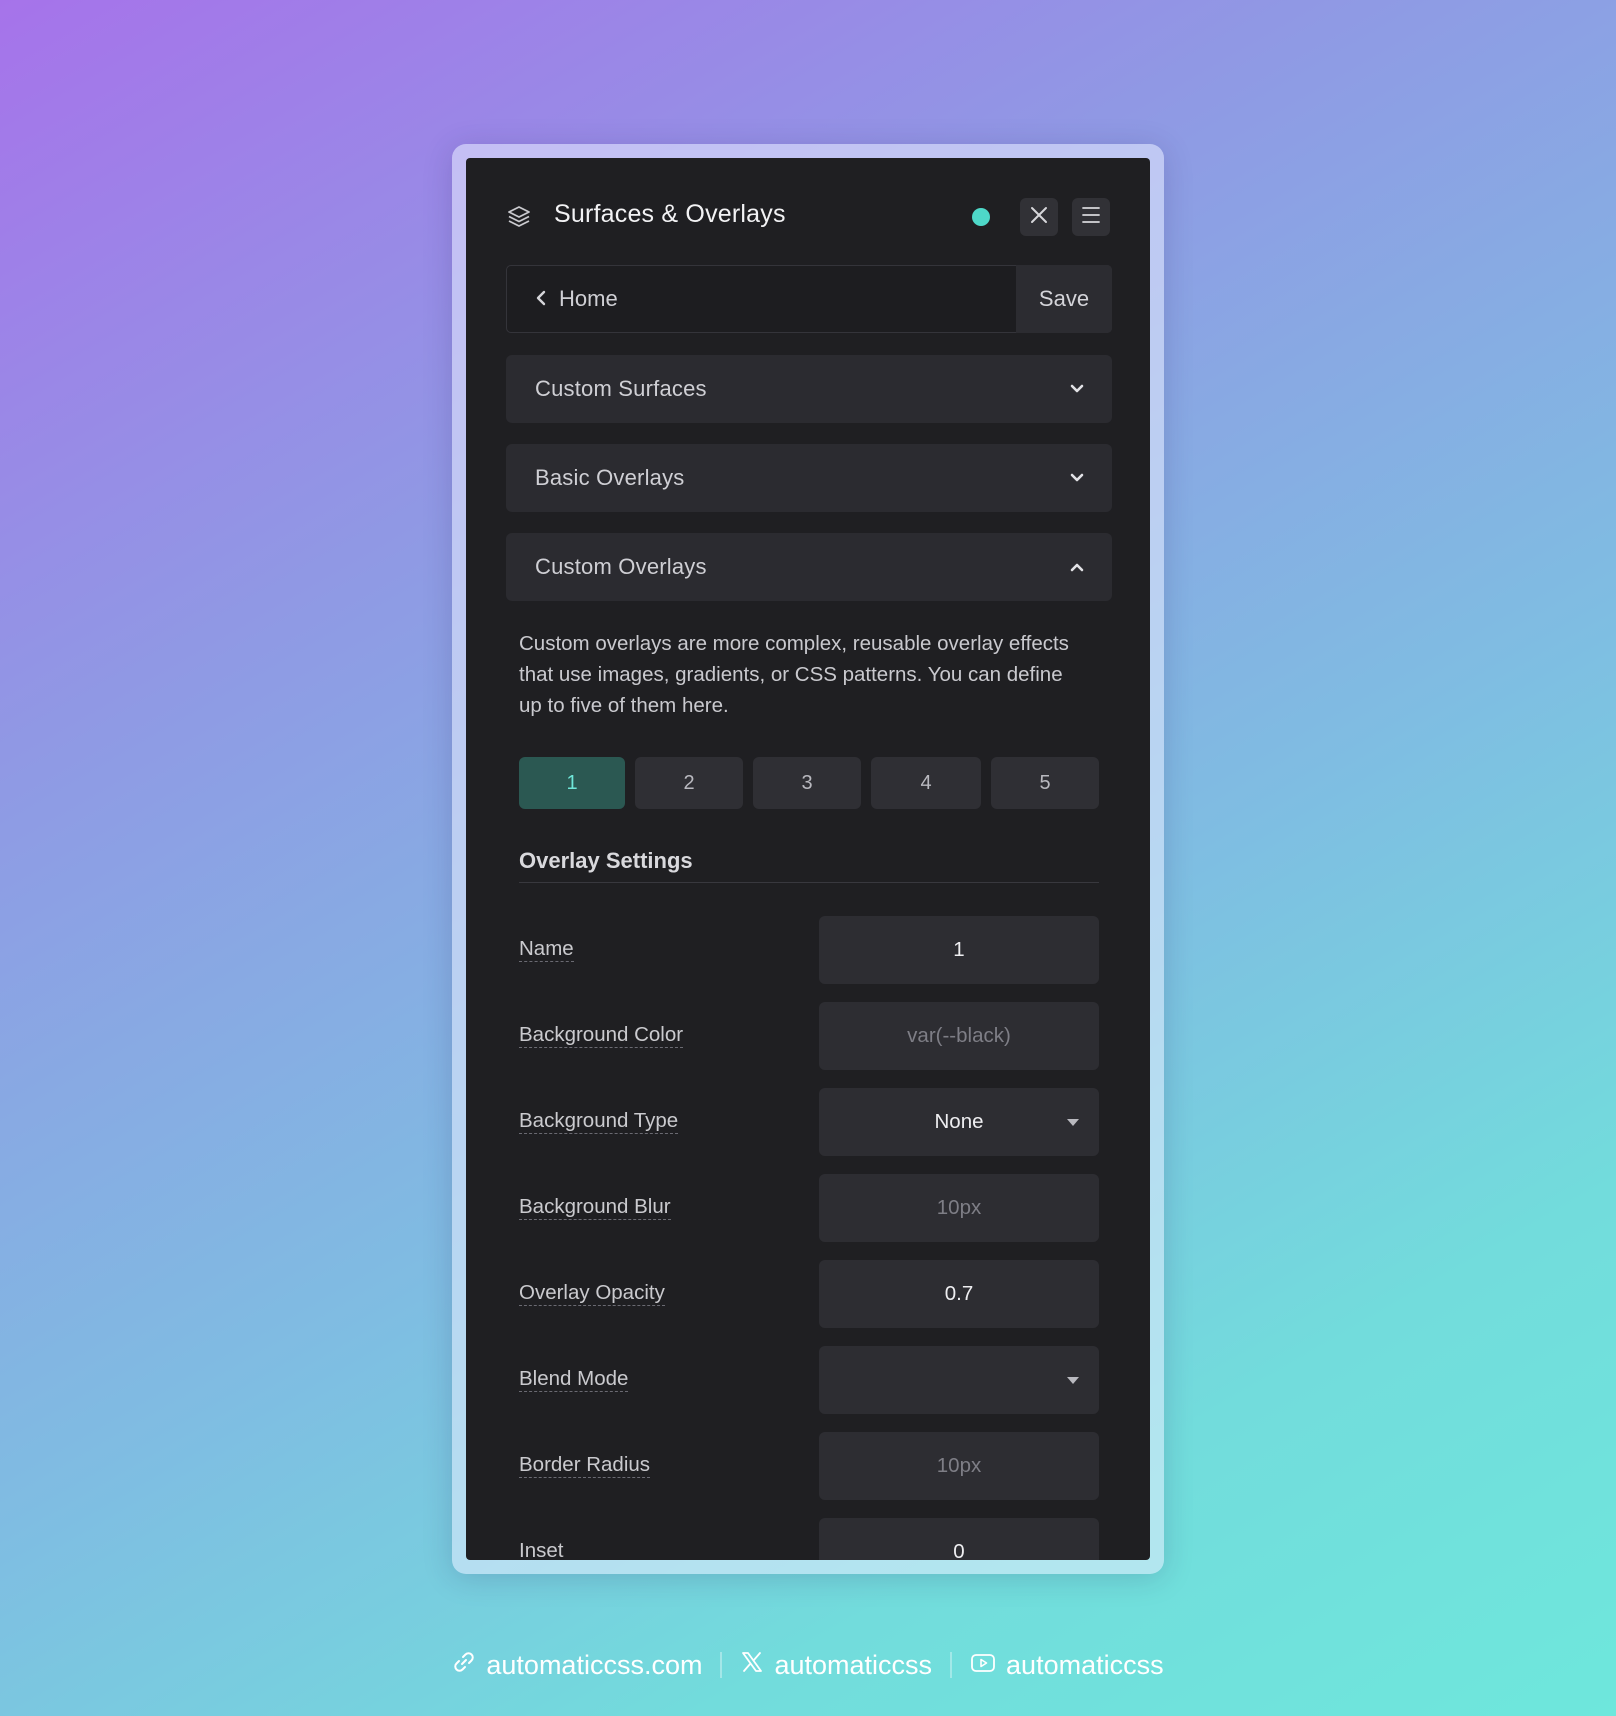 This screenshot has width=1616, height=1716. Describe the element at coordinates (1045, 783) in the screenshot. I see `tab-overlay-5: 5` at that location.